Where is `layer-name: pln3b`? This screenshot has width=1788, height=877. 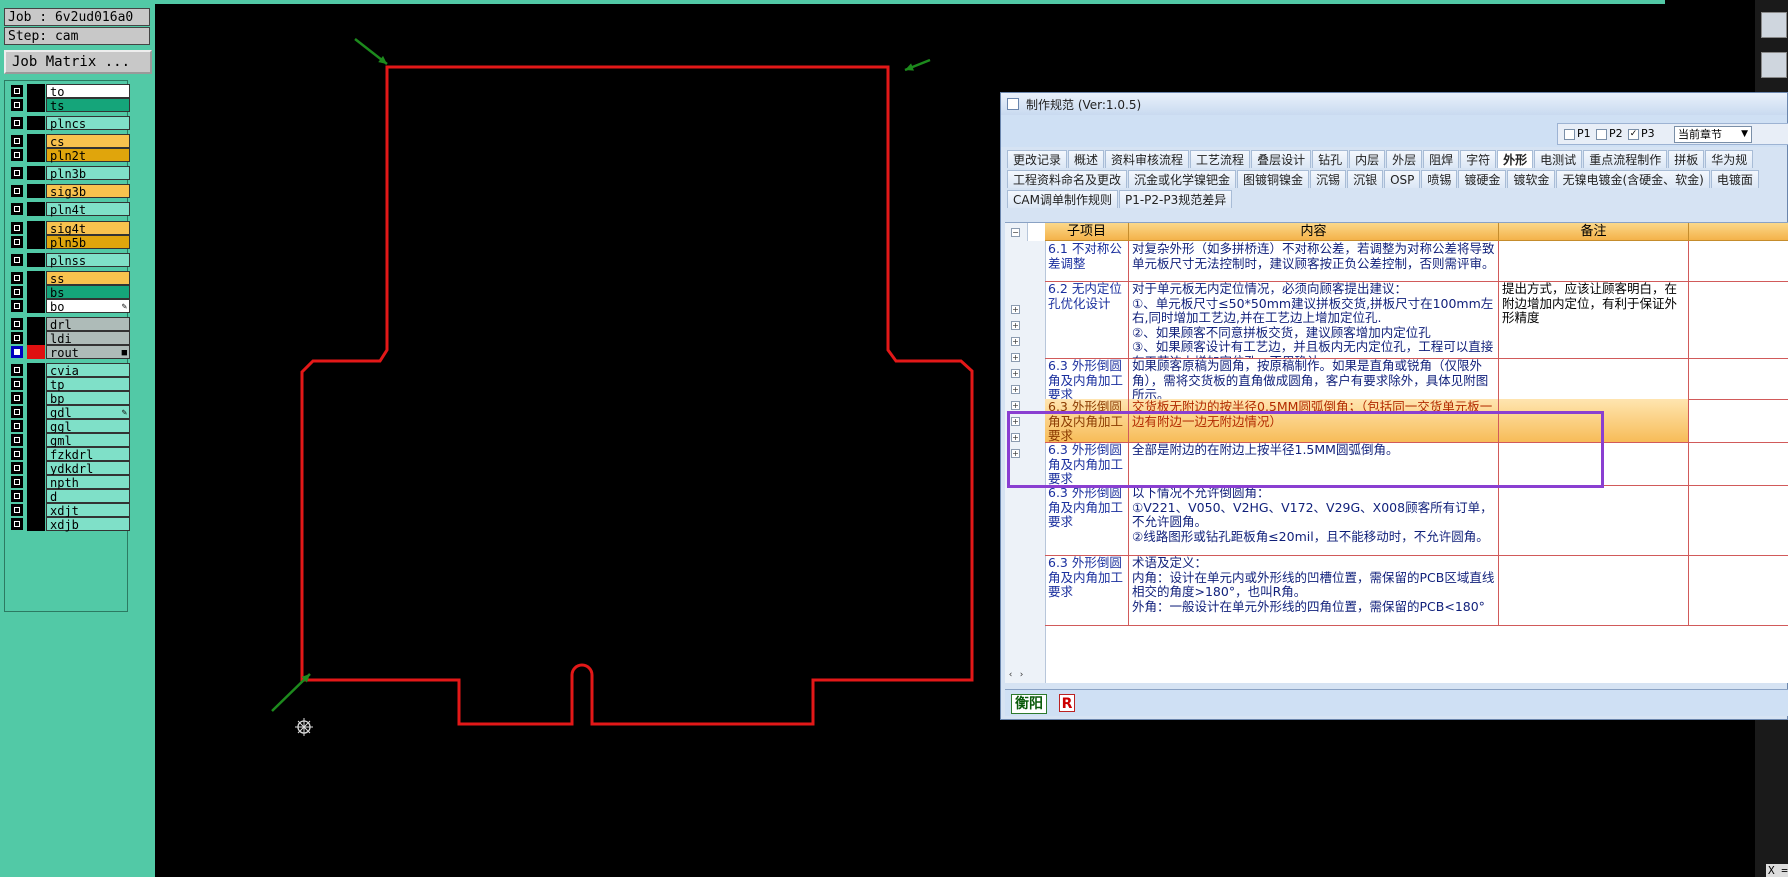
layer-name: pln3b is located at coordinates (88, 173).